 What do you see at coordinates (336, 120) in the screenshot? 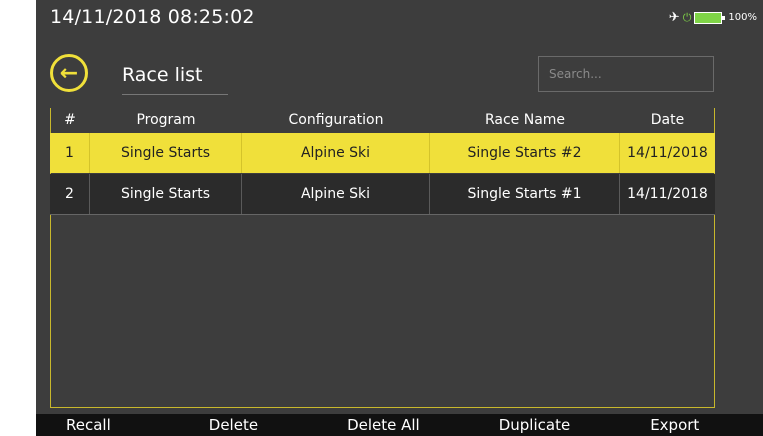
I see `column-header-configuration: Configuration` at bounding box center [336, 120].